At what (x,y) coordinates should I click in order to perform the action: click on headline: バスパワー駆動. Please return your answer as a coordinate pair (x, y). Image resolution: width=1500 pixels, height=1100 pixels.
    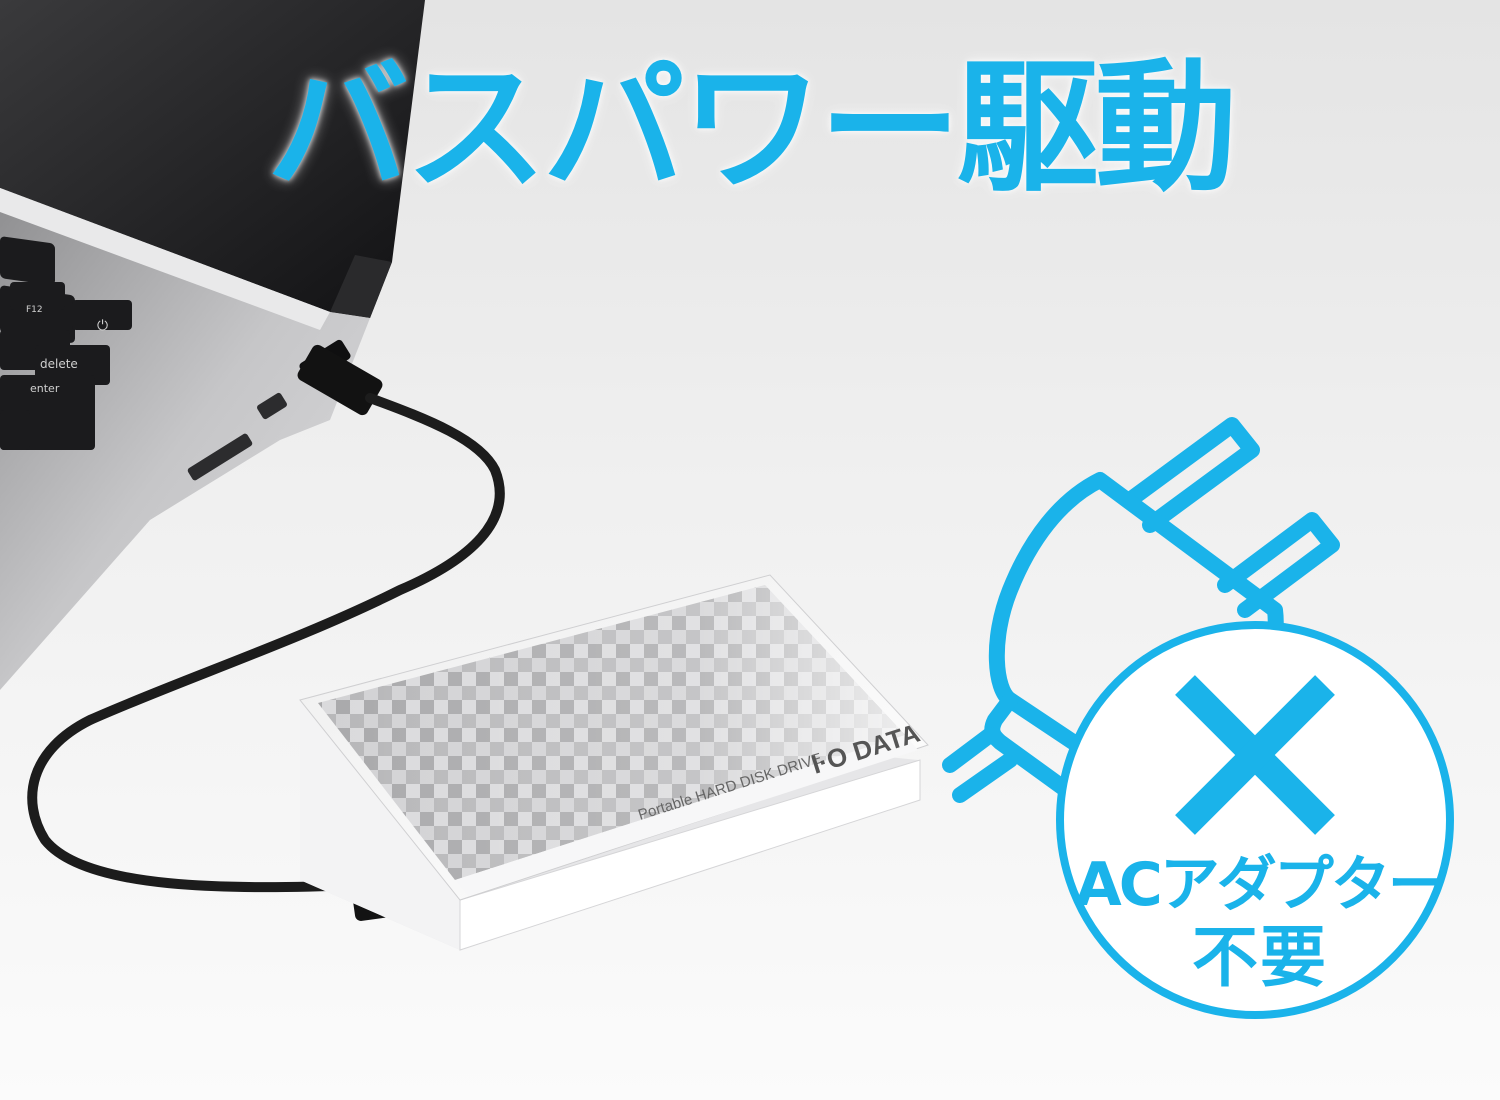
    Looking at the image, I should click on (752, 128).